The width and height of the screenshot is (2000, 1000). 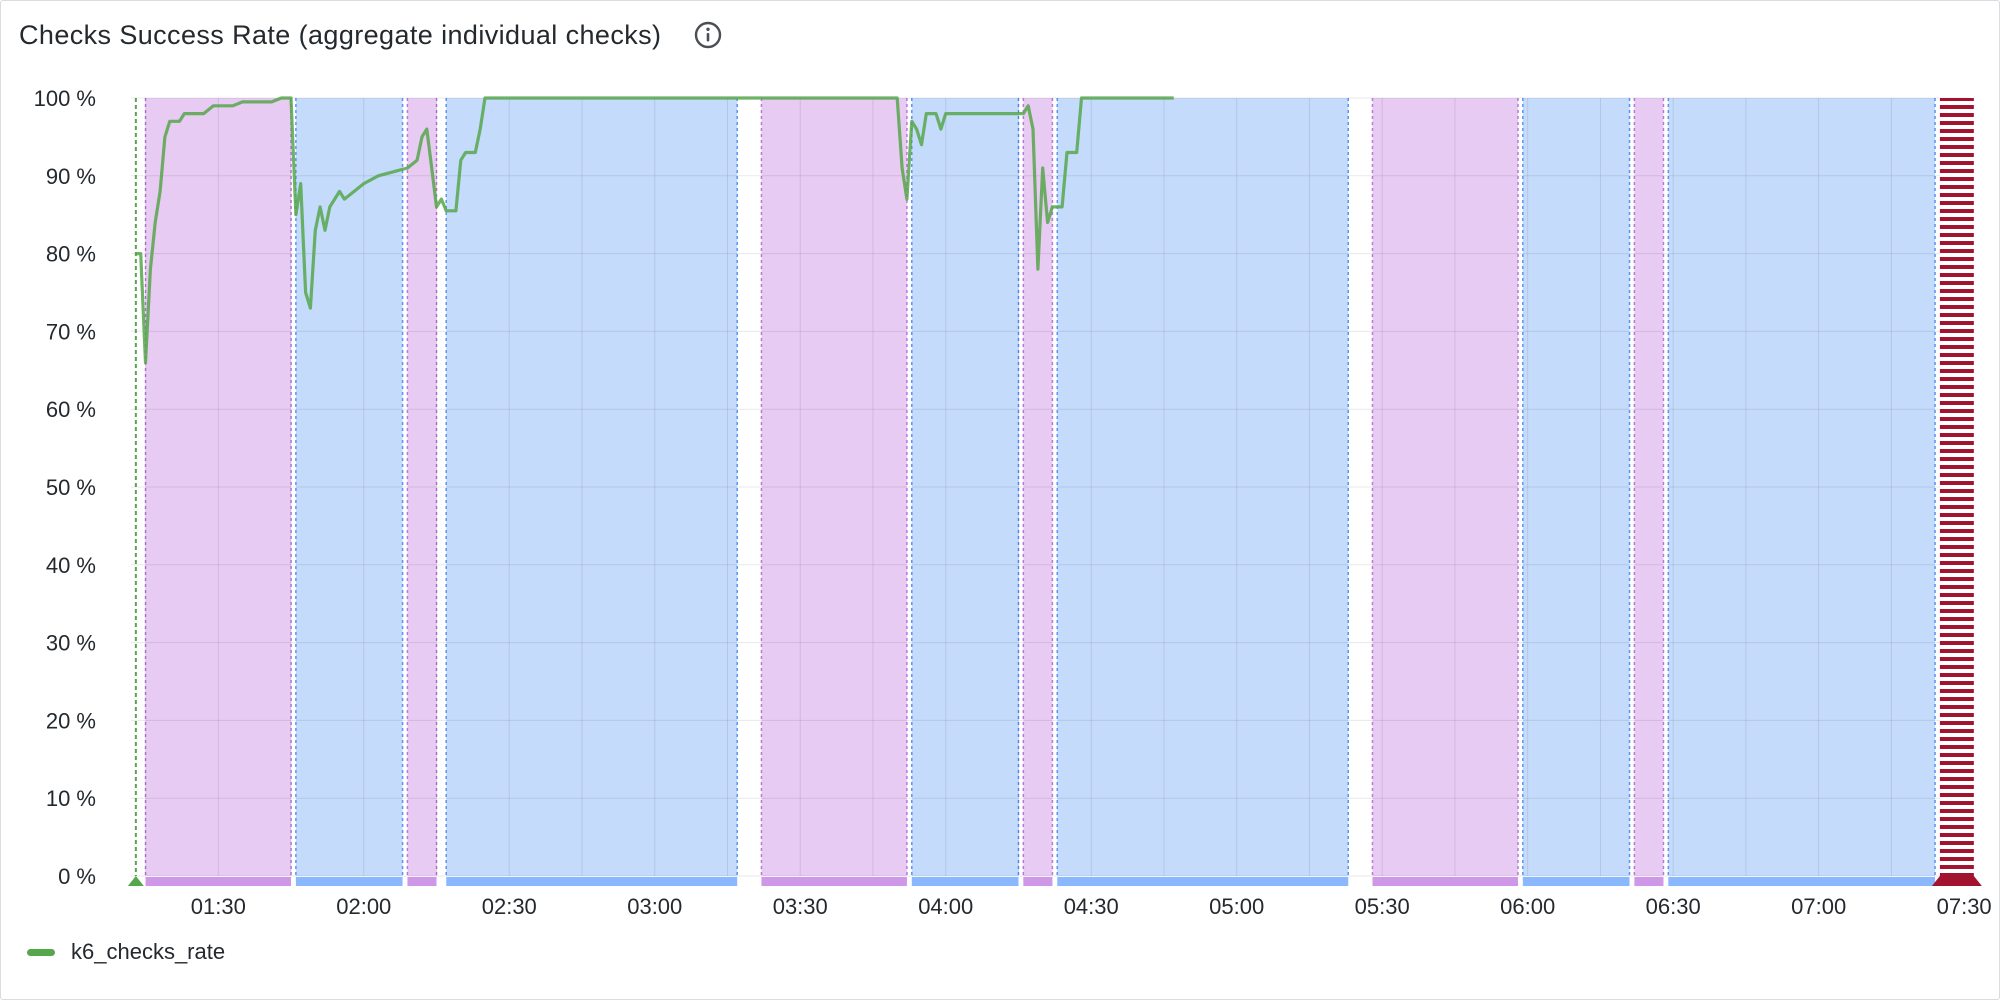 I want to click on x-tick-label: 07:30, so click(x=1964, y=906).